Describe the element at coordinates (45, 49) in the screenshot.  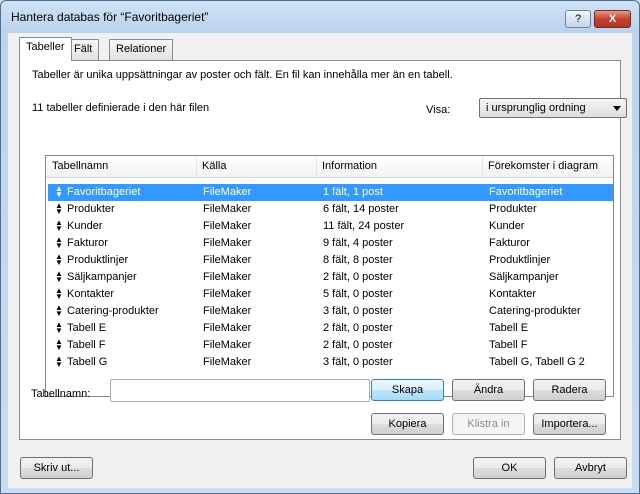
I see `tab-tabeller: Tabeller` at that location.